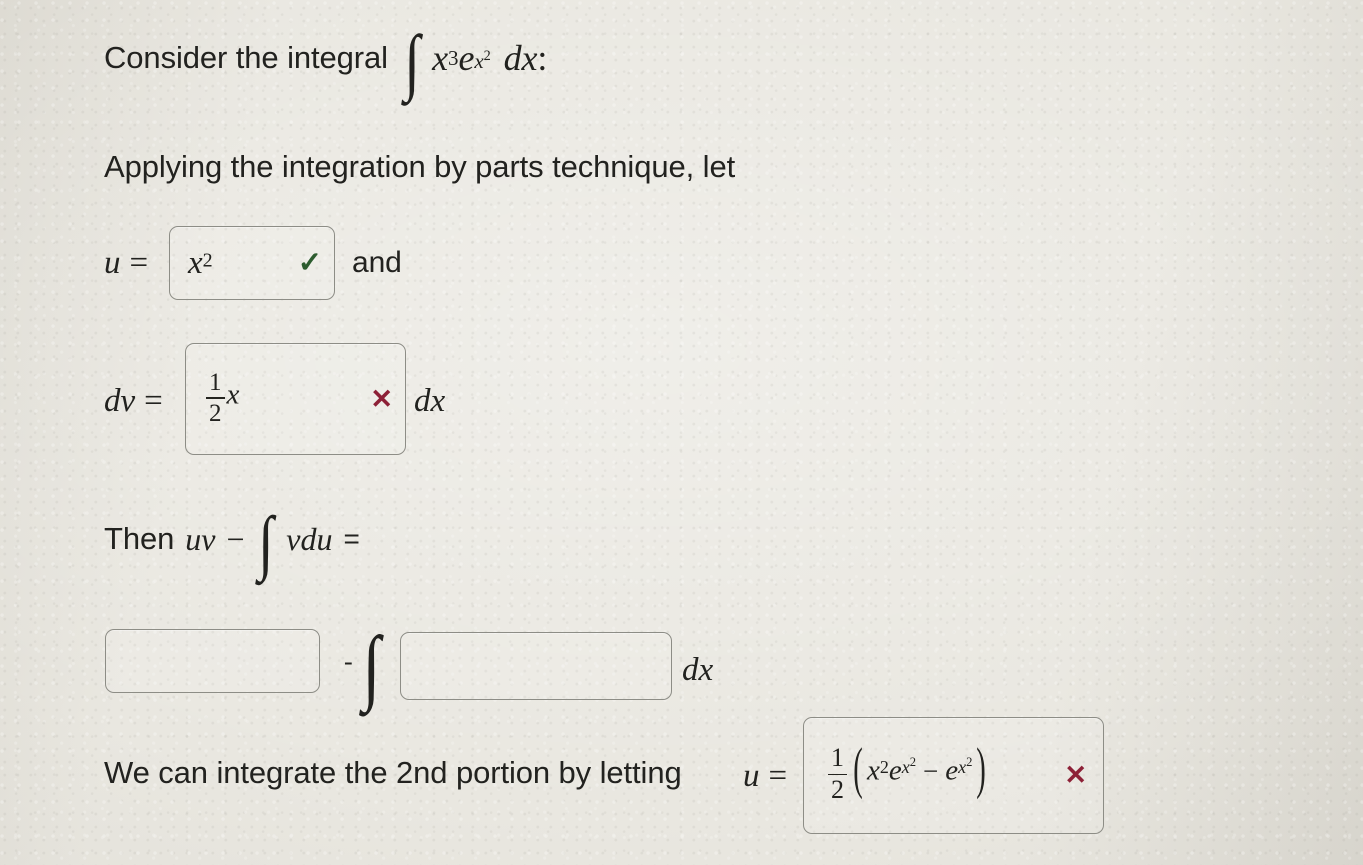  I want to click on answer-fraction-denominator: 2, so click(837, 790).